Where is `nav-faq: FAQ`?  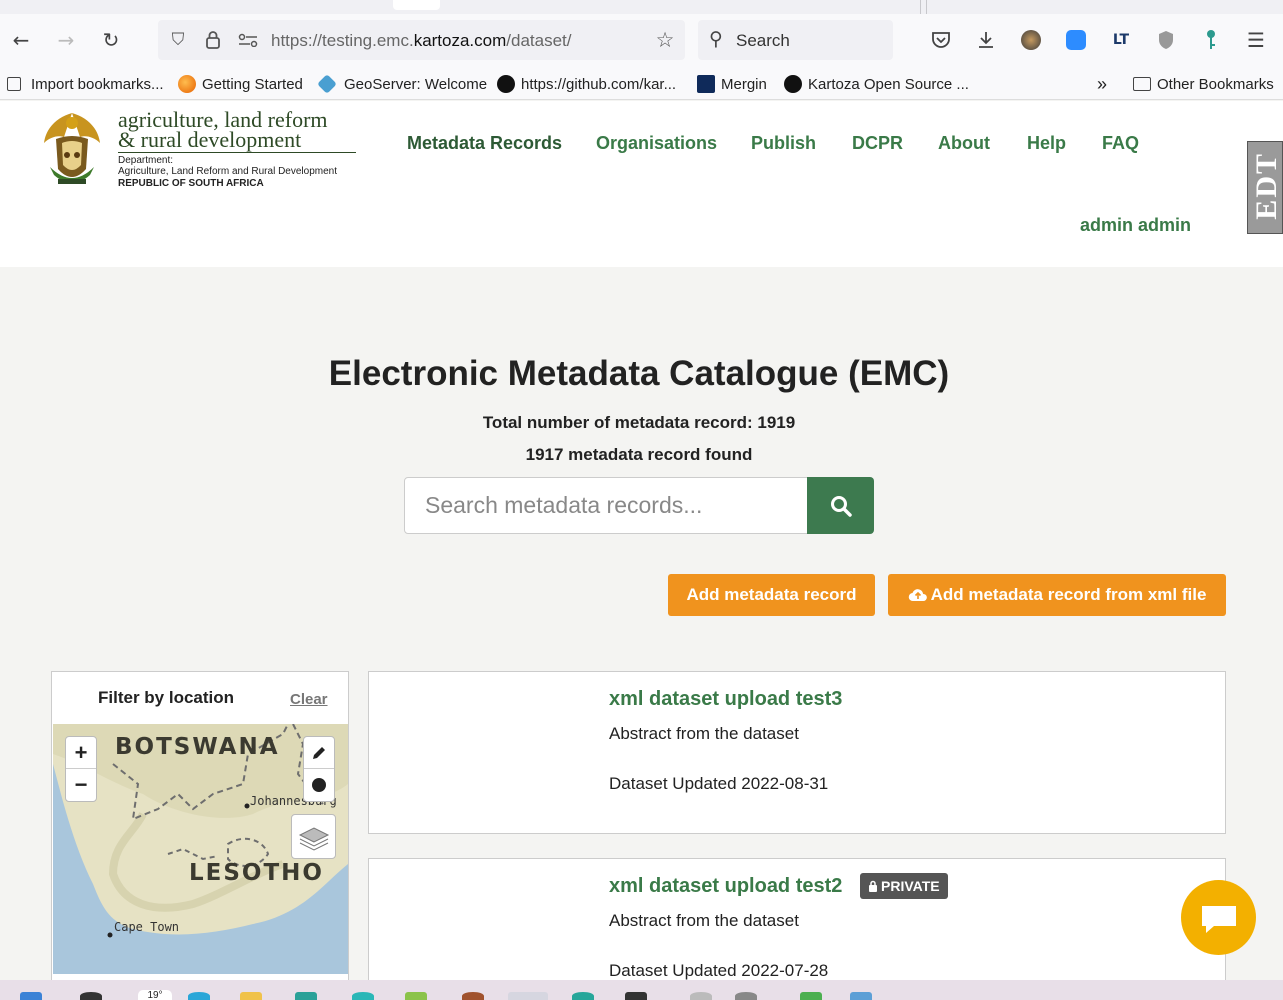
nav-faq: FAQ is located at coordinates (1120, 143).